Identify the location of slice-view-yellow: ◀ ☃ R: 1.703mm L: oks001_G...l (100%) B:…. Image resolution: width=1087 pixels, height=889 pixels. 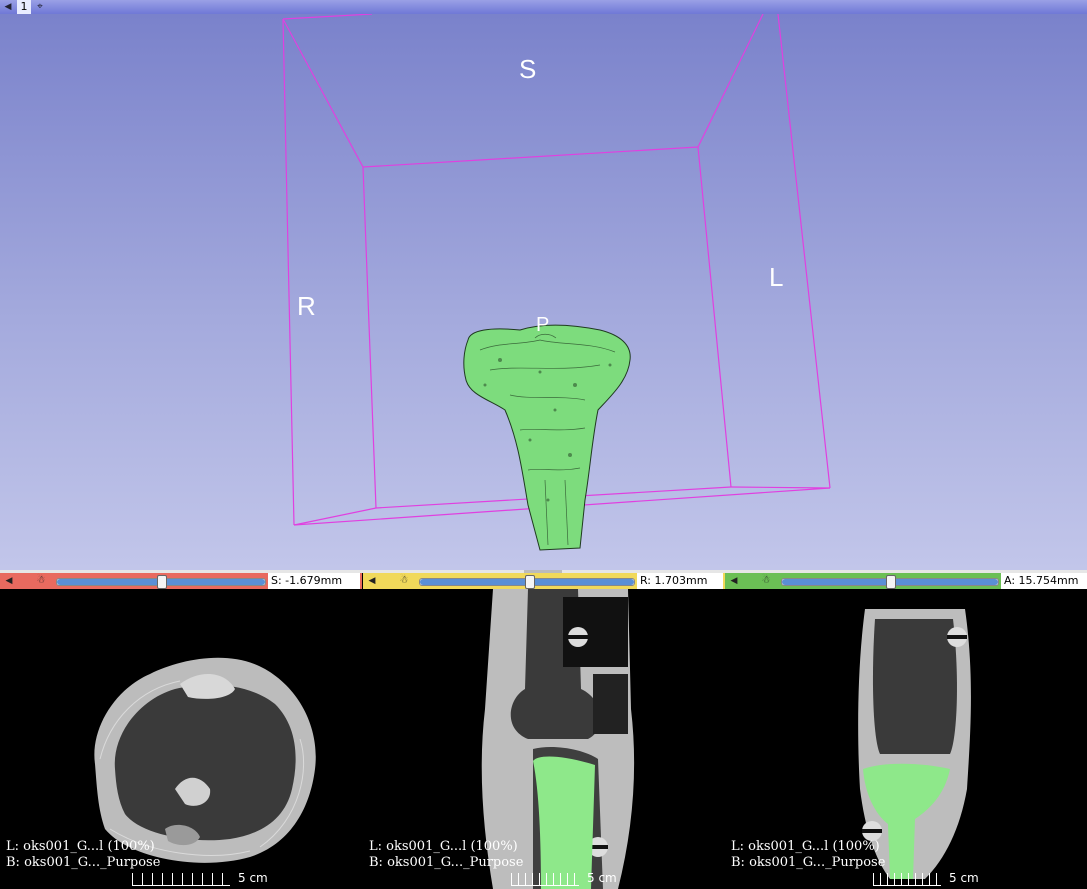
(544, 731).